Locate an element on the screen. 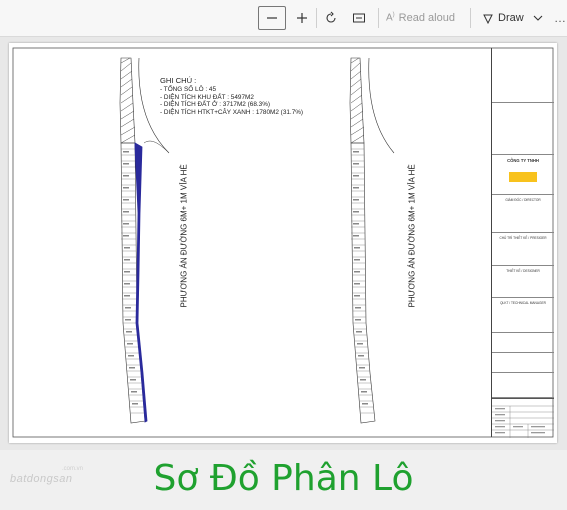  left-road-outline is located at coordinates (141, 282).